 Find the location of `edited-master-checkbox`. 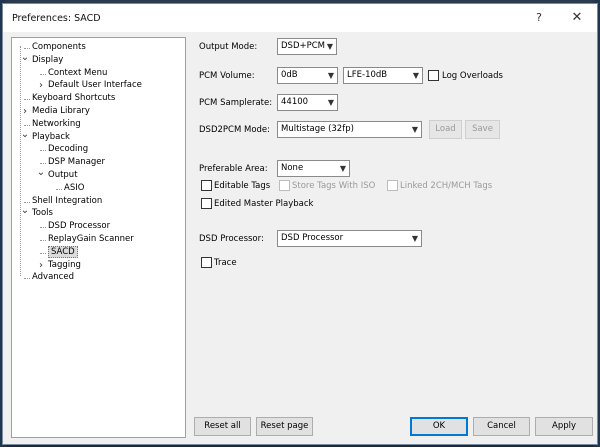

edited-master-checkbox is located at coordinates (206, 203).